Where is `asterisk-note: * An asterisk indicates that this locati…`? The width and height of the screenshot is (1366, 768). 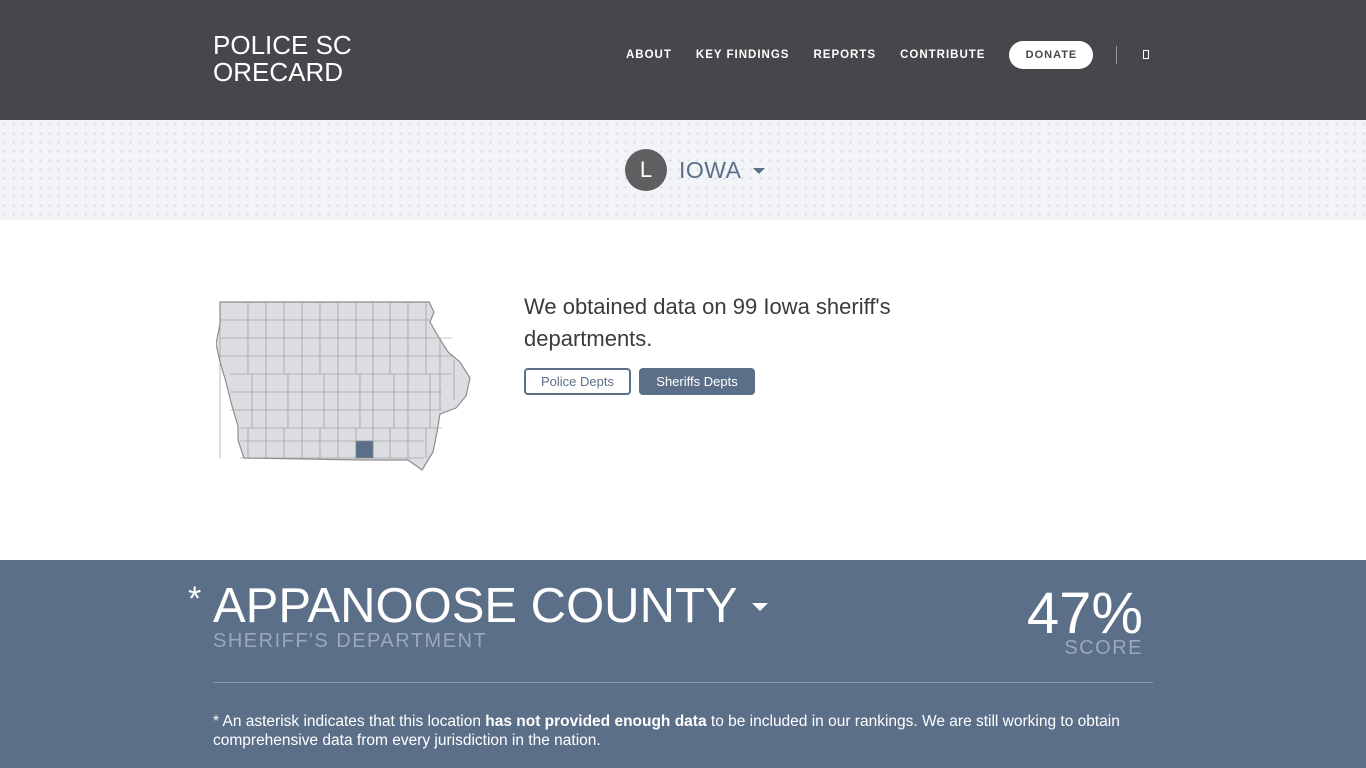
asterisk-note: * An asterisk indicates that this locati… is located at coordinates (688, 731).